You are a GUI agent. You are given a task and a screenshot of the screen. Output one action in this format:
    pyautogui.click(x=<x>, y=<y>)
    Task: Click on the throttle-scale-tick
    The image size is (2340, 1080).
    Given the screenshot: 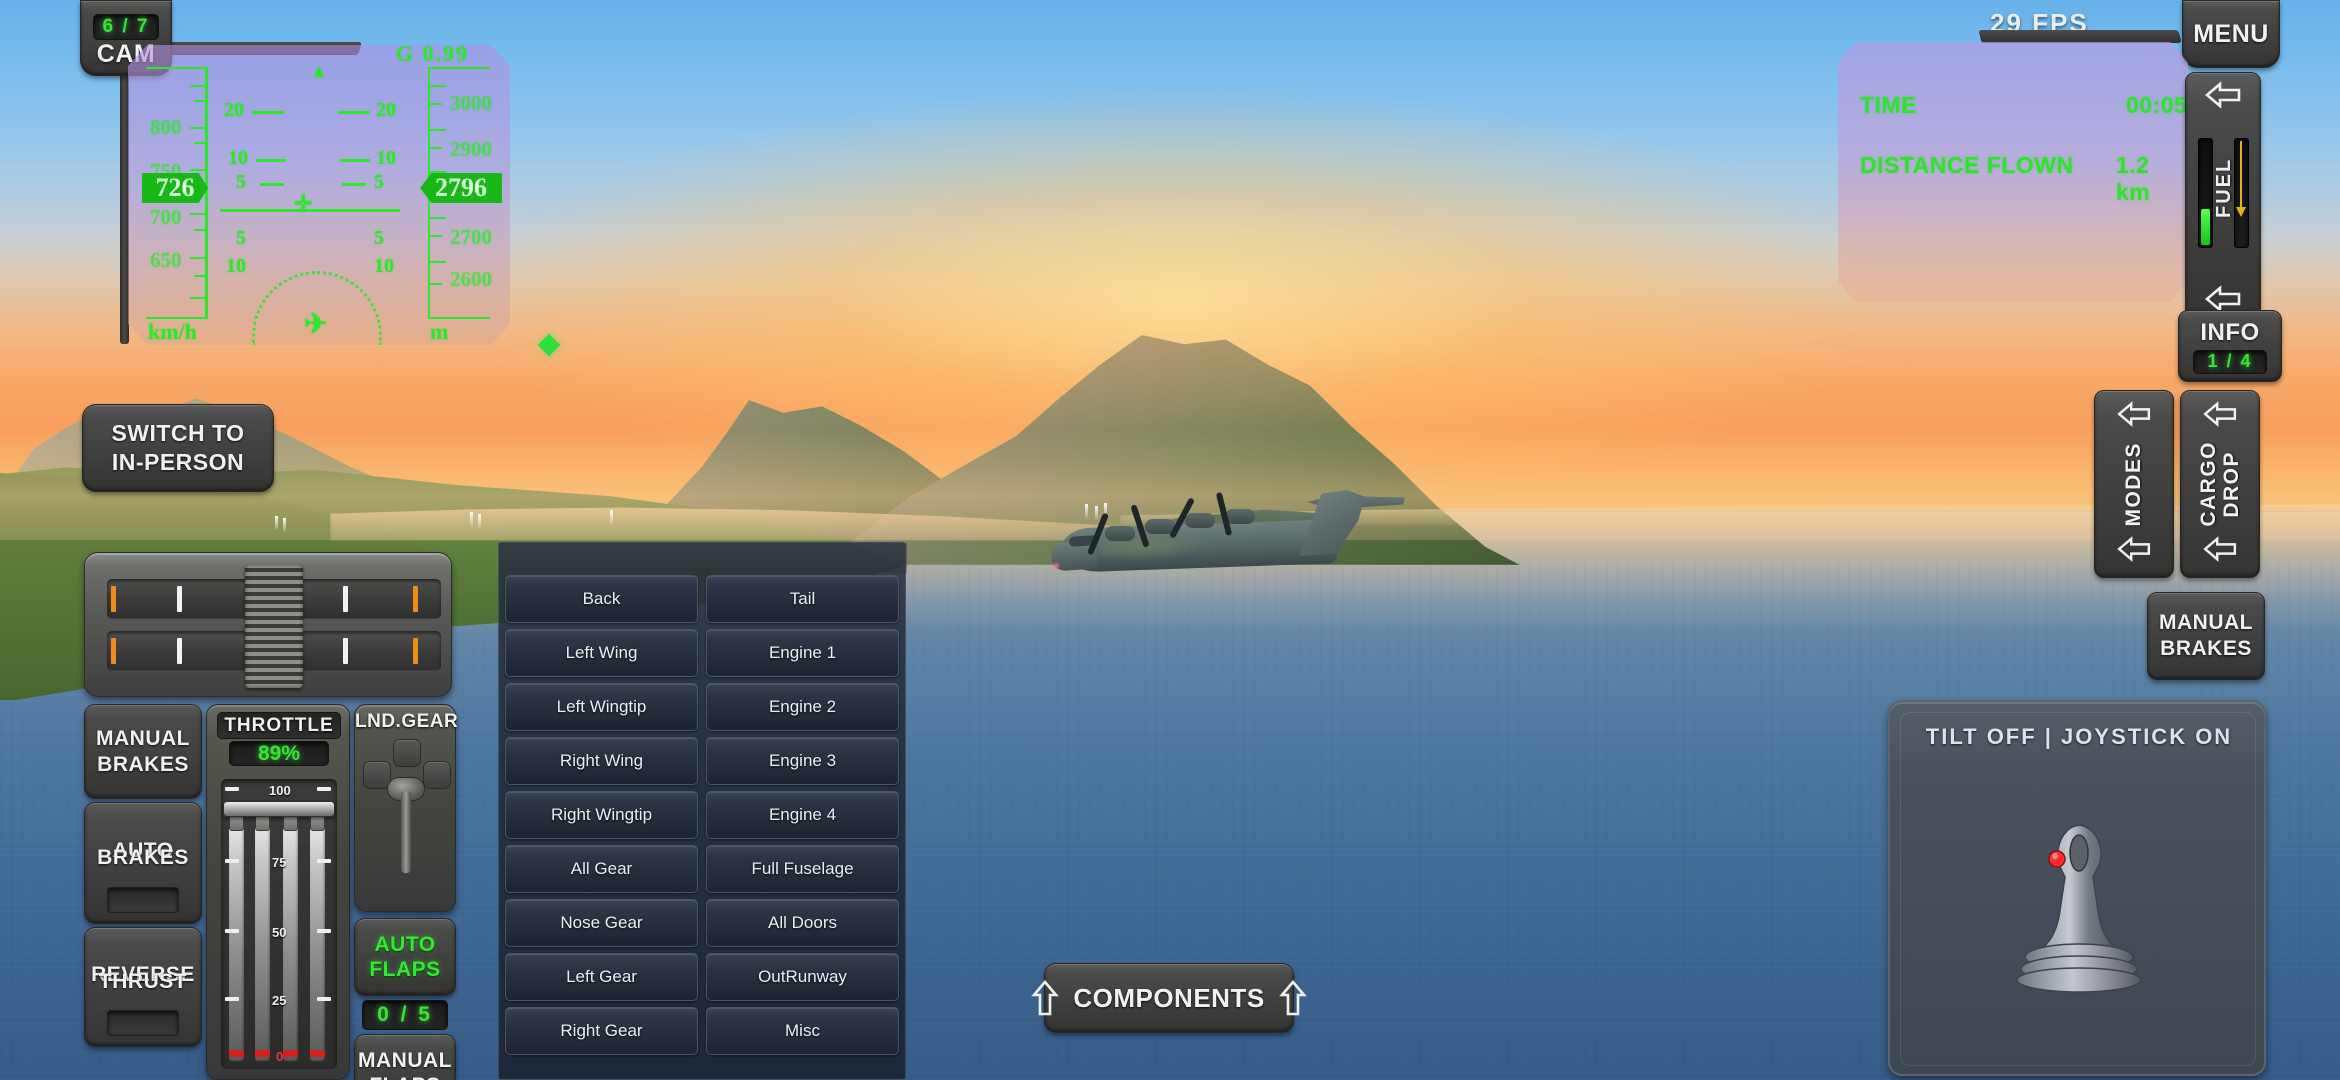 What is the action you would take?
    pyautogui.click(x=324, y=789)
    